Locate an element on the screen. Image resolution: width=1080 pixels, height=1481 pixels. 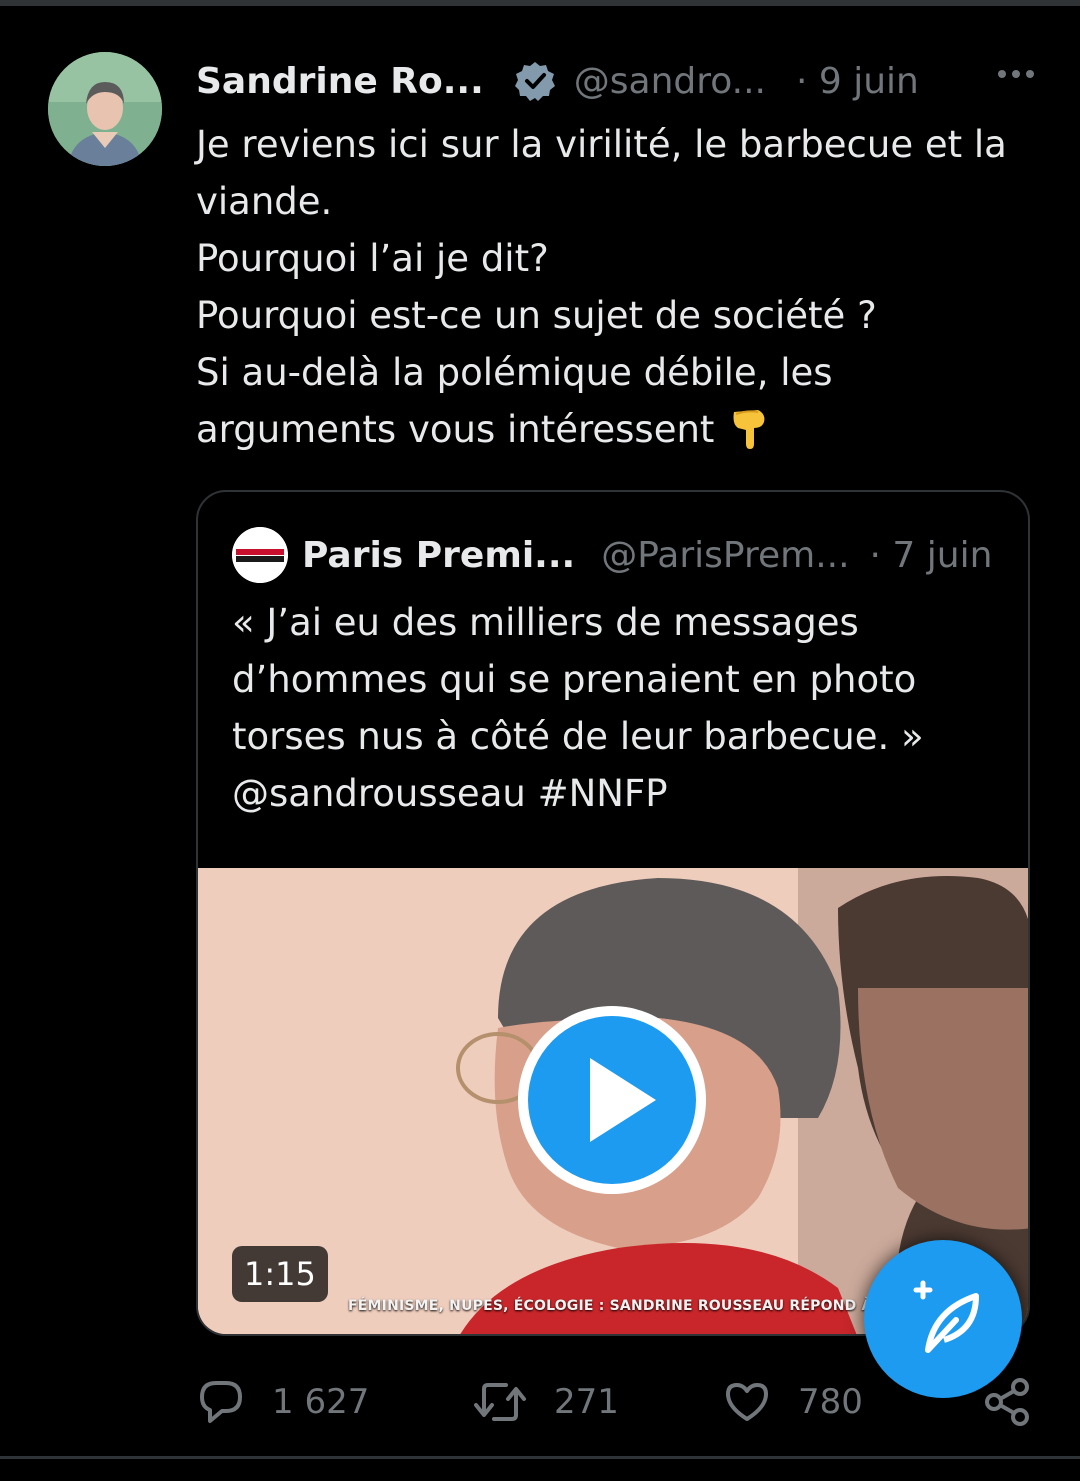
video-duration-badge: 1:15 is located at coordinates (280, 1274).